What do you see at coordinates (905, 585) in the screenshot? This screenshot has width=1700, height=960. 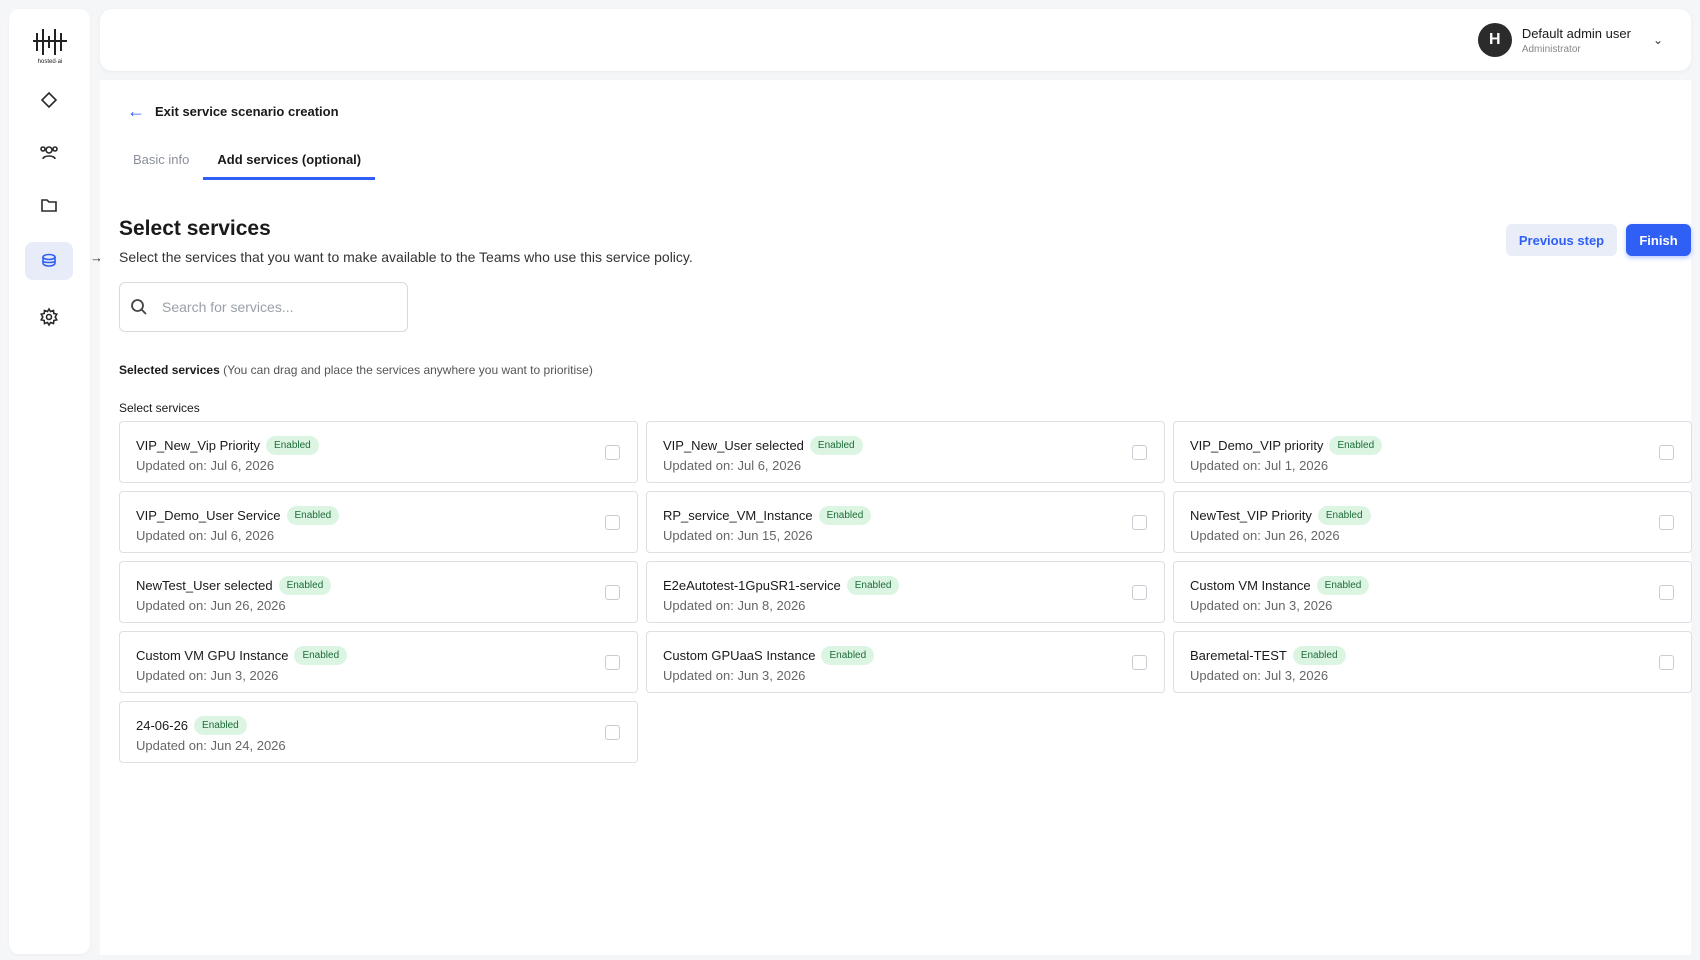 I see `service-name-row: E2eAutotest-1GpuSR1-service Enabled` at bounding box center [905, 585].